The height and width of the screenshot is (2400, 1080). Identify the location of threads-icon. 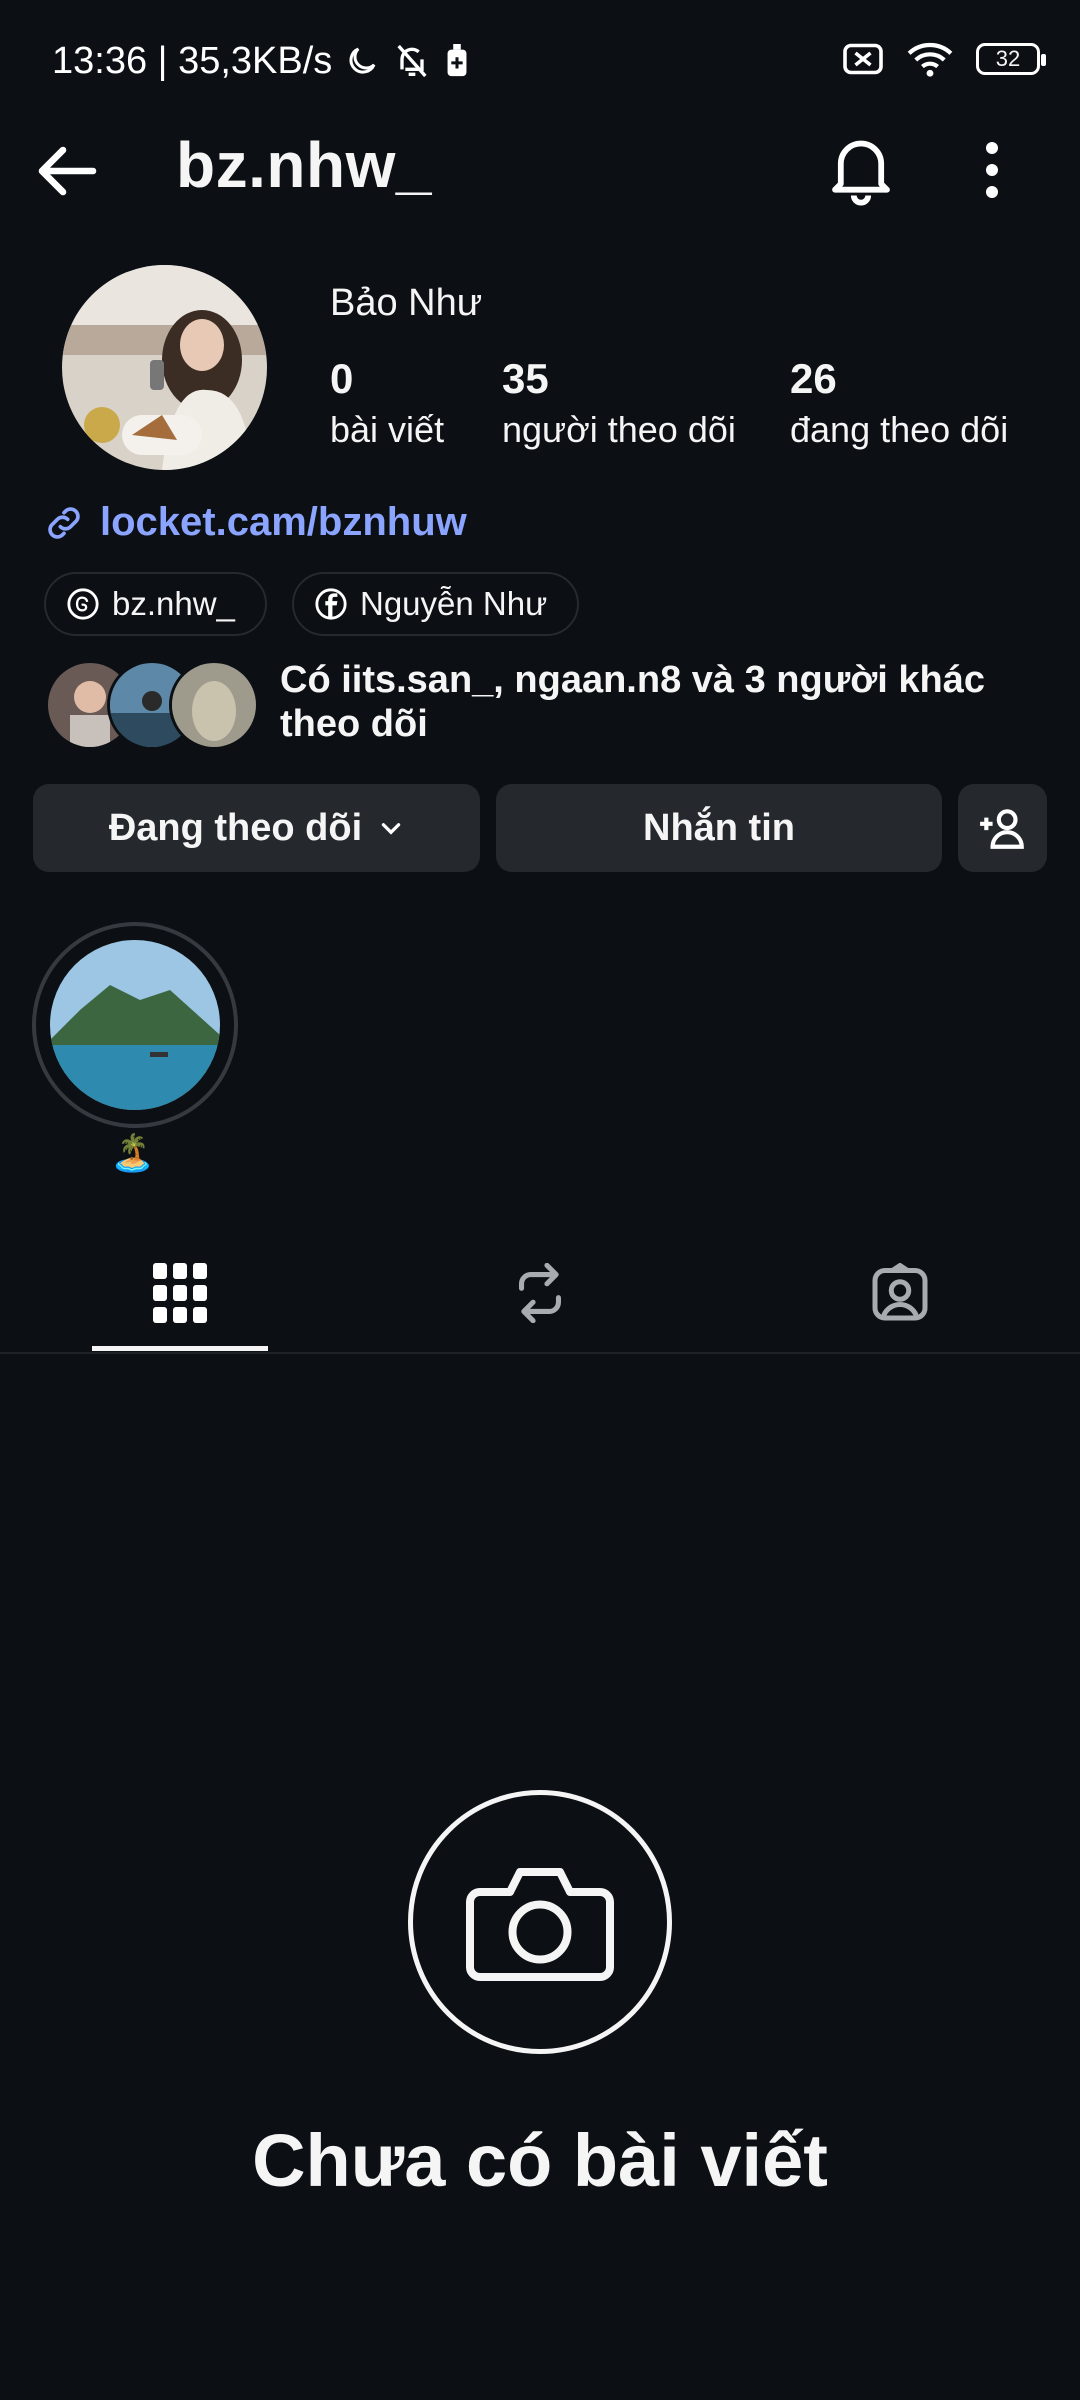
(83, 604).